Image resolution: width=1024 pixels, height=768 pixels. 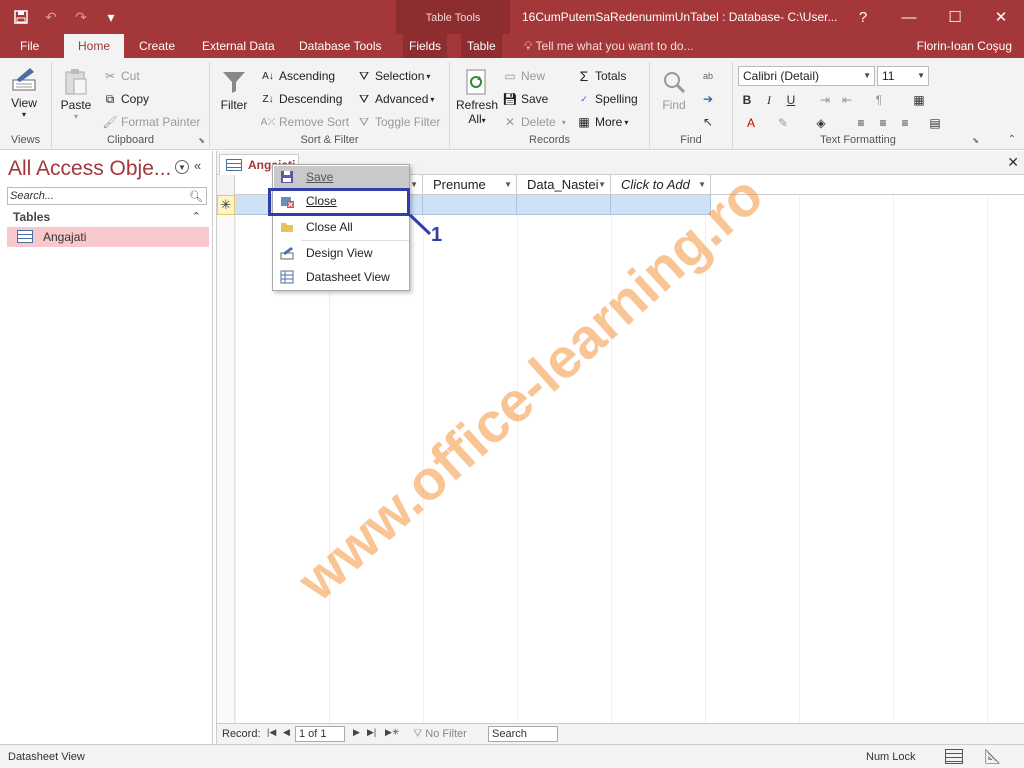 I want to click on undo-icon: ↶, so click(x=51, y=17).